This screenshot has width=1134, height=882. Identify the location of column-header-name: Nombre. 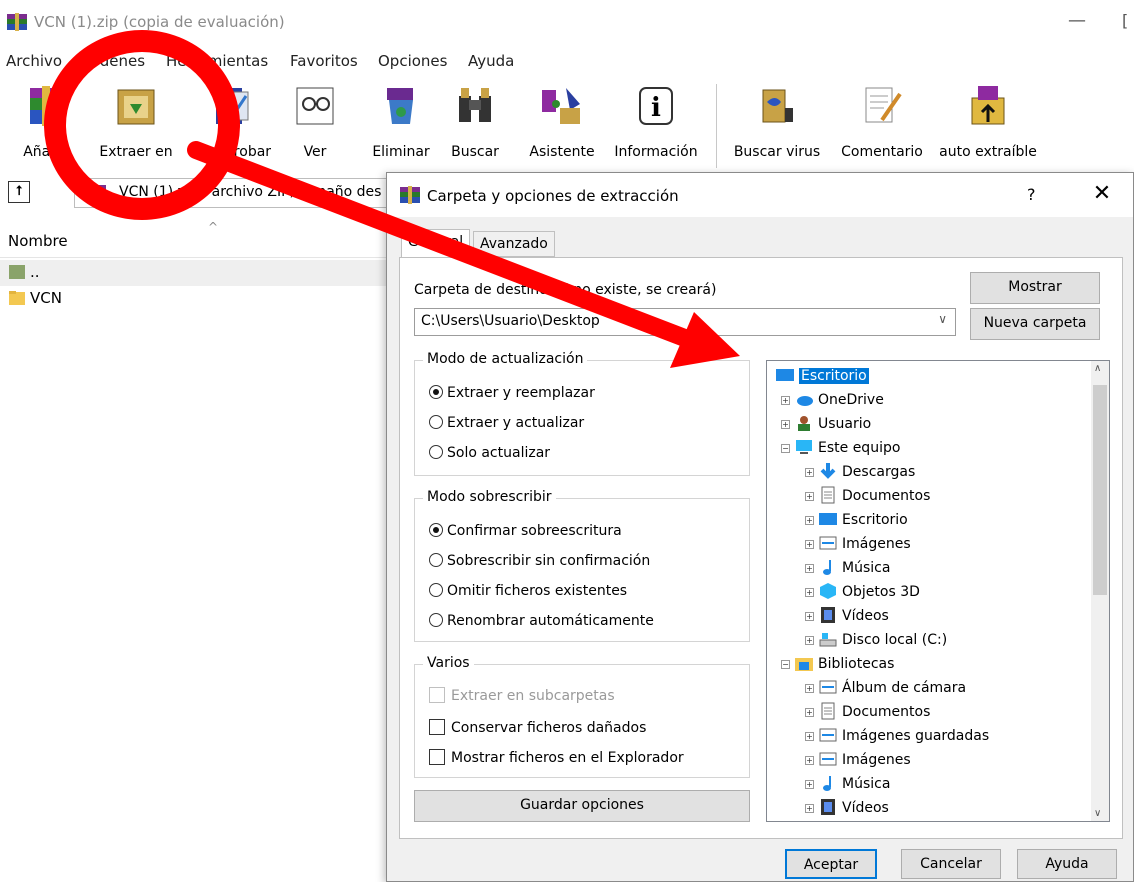
(38, 241).